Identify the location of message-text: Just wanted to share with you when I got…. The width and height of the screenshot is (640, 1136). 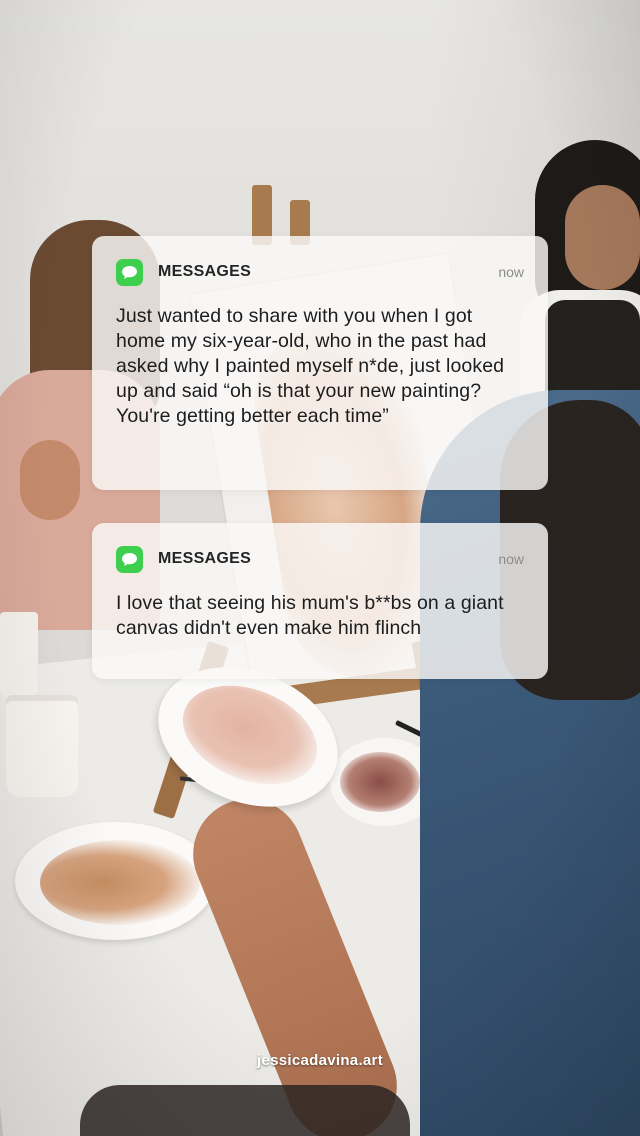
(310, 366).